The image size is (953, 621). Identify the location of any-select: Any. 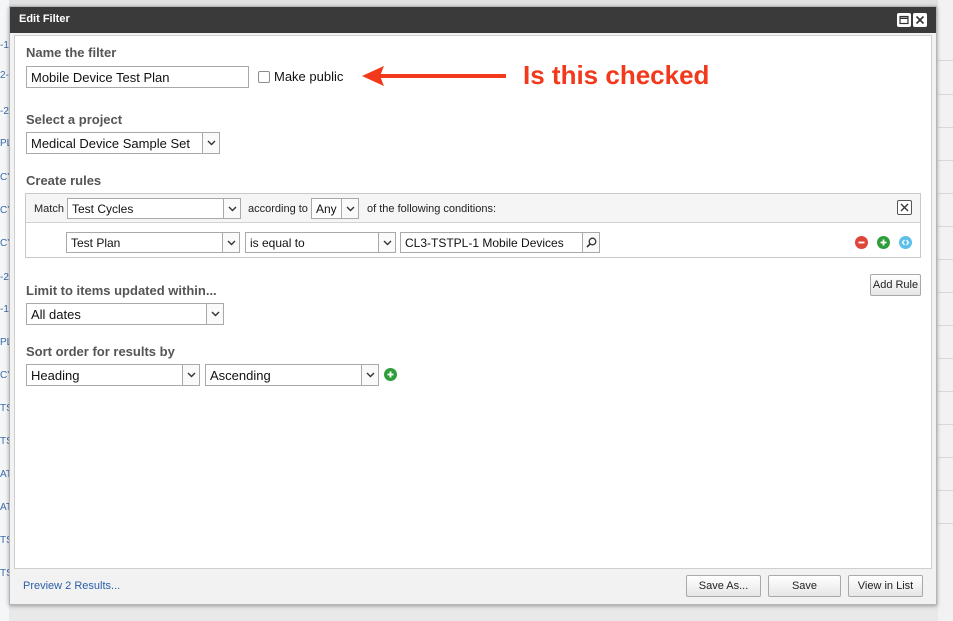
(335, 208).